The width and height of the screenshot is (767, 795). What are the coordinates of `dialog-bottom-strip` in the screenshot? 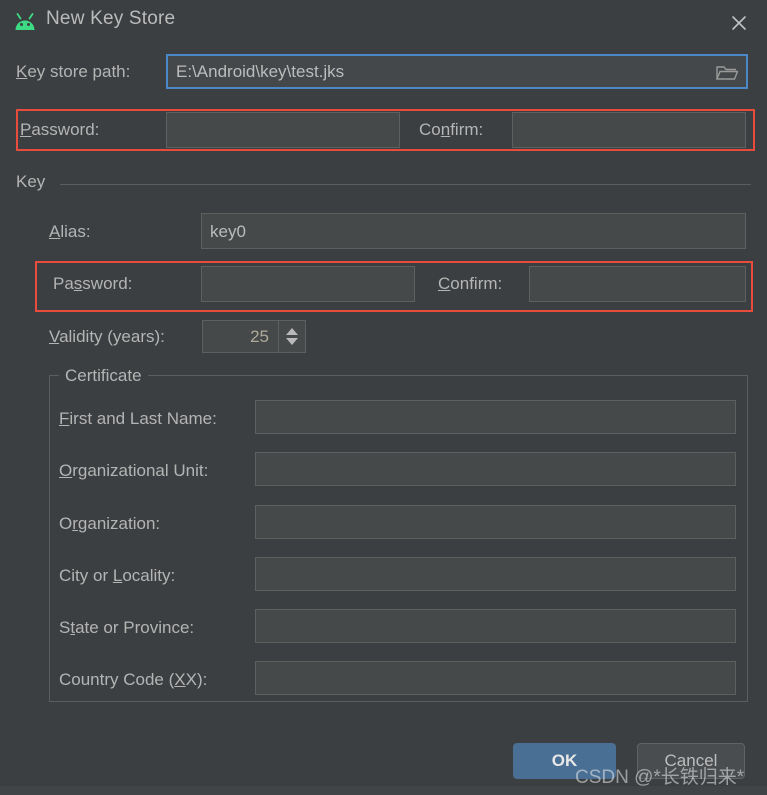 It's located at (383, 790).